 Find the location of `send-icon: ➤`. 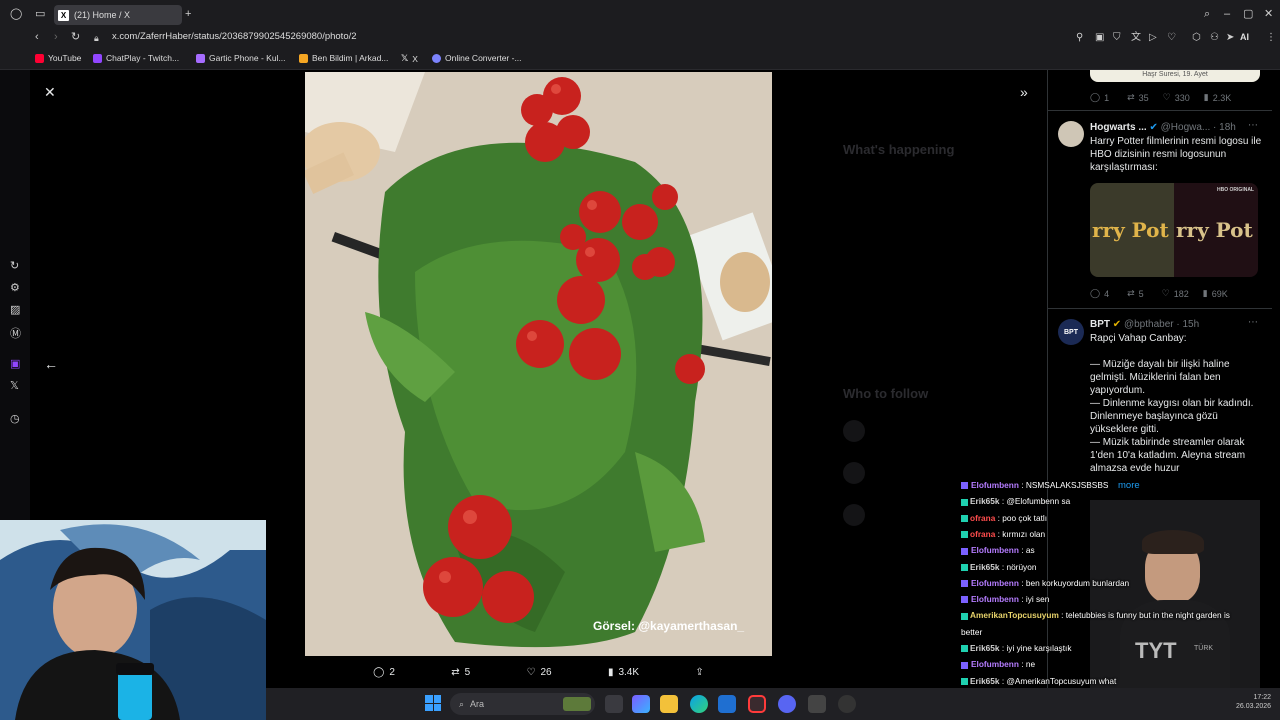

send-icon: ➤ is located at coordinates (1230, 37).